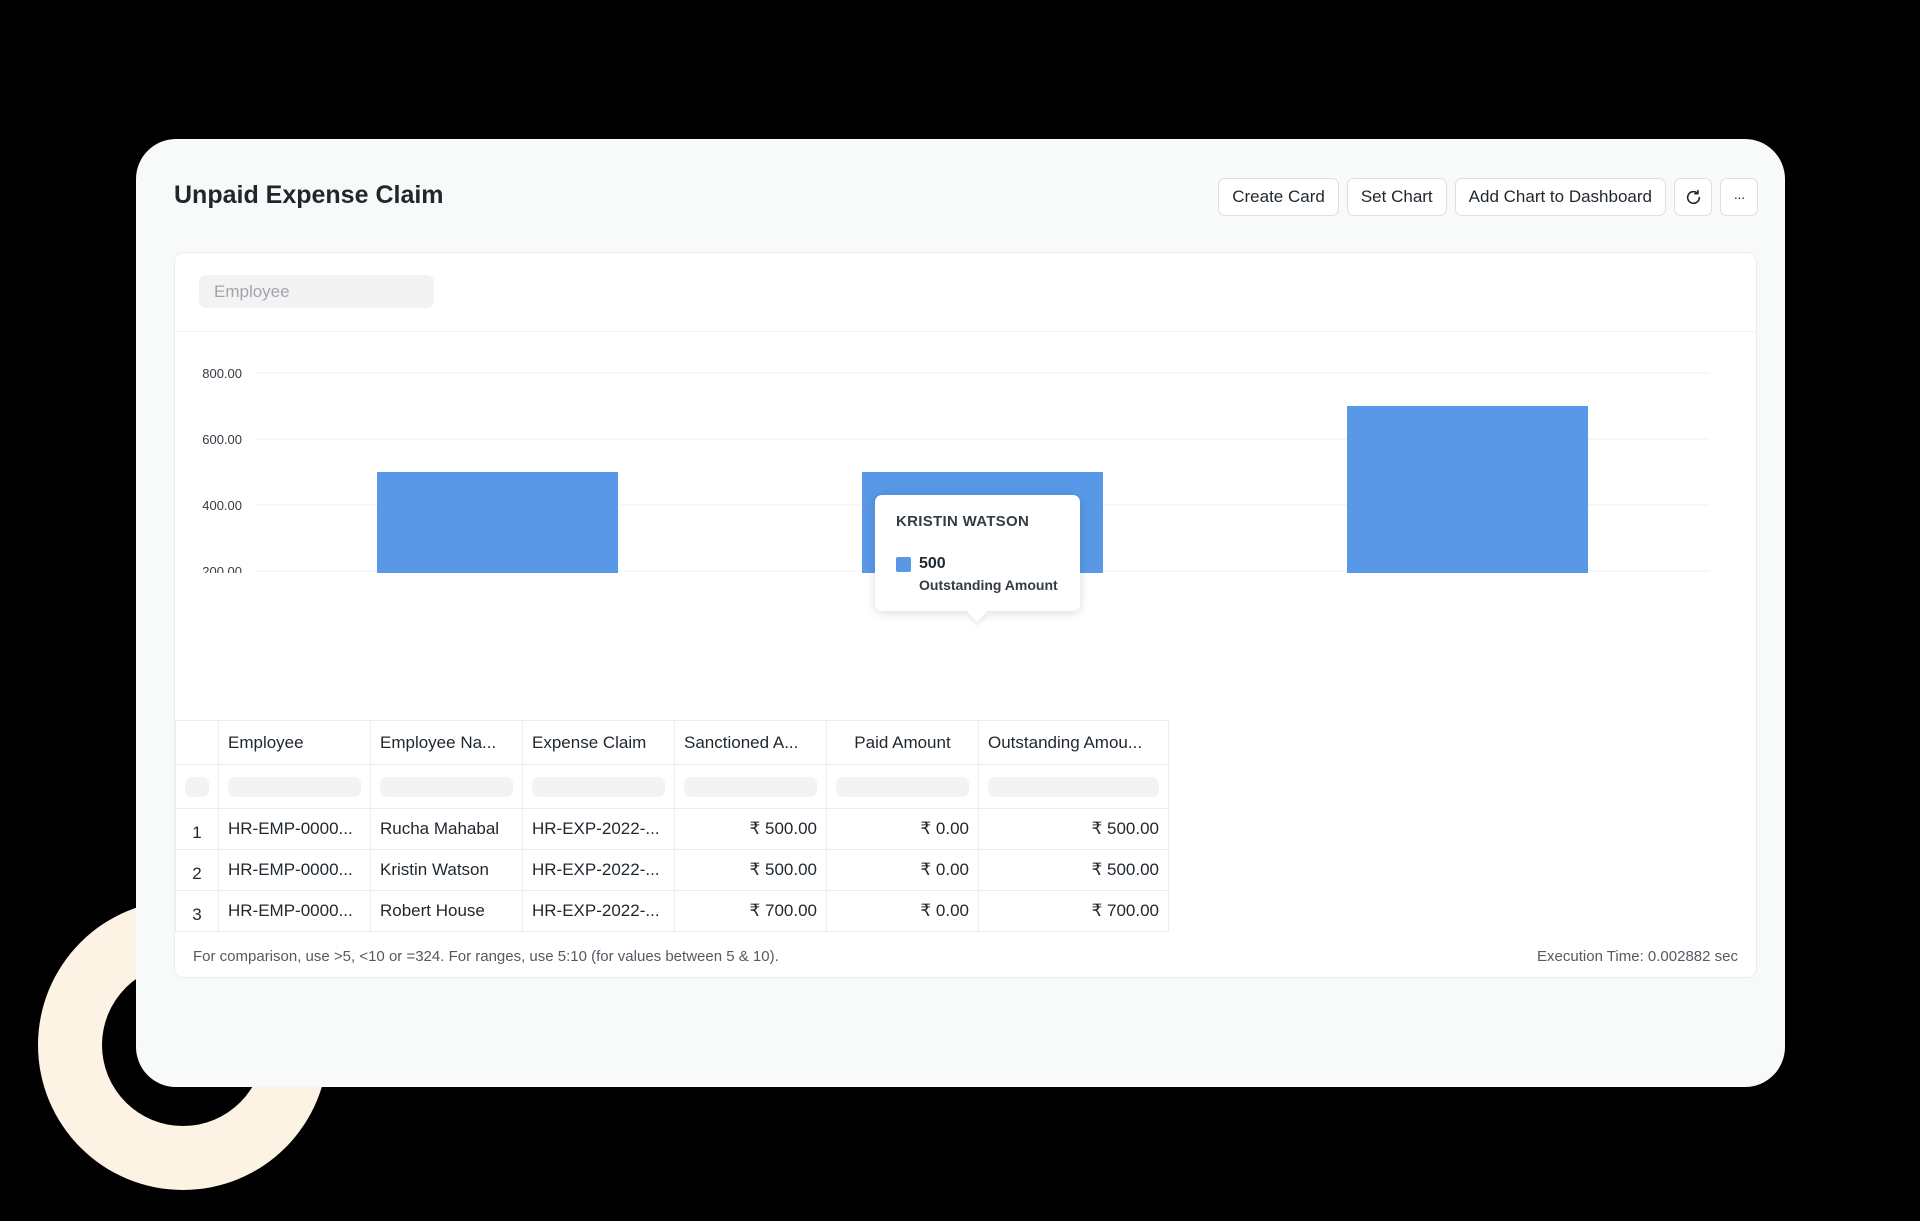 This screenshot has height=1221, width=1920. What do you see at coordinates (197, 742) in the screenshot?
I see `column-header-index` at bounding box center [197, 742].